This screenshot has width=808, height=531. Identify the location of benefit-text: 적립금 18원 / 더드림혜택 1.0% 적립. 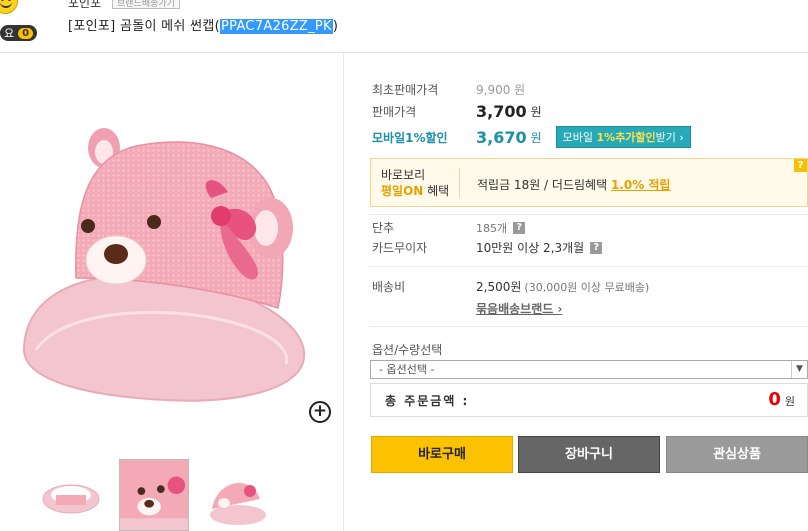
(573, 184).